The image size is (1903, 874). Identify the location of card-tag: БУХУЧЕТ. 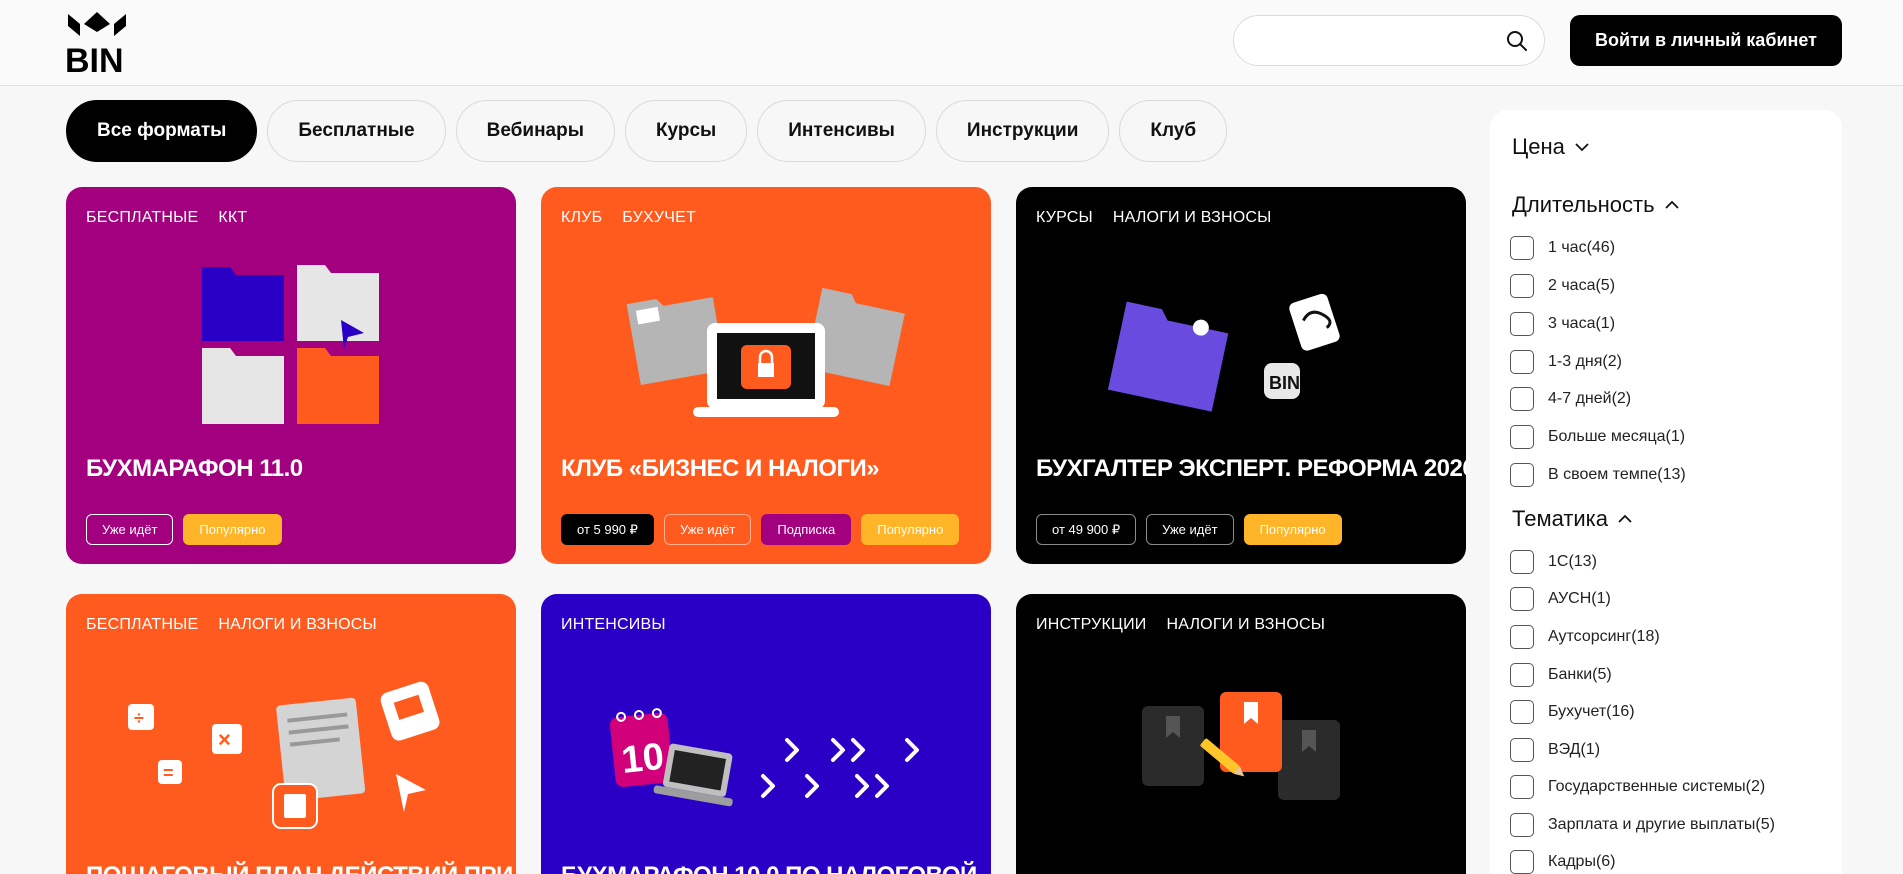
(659, 218).